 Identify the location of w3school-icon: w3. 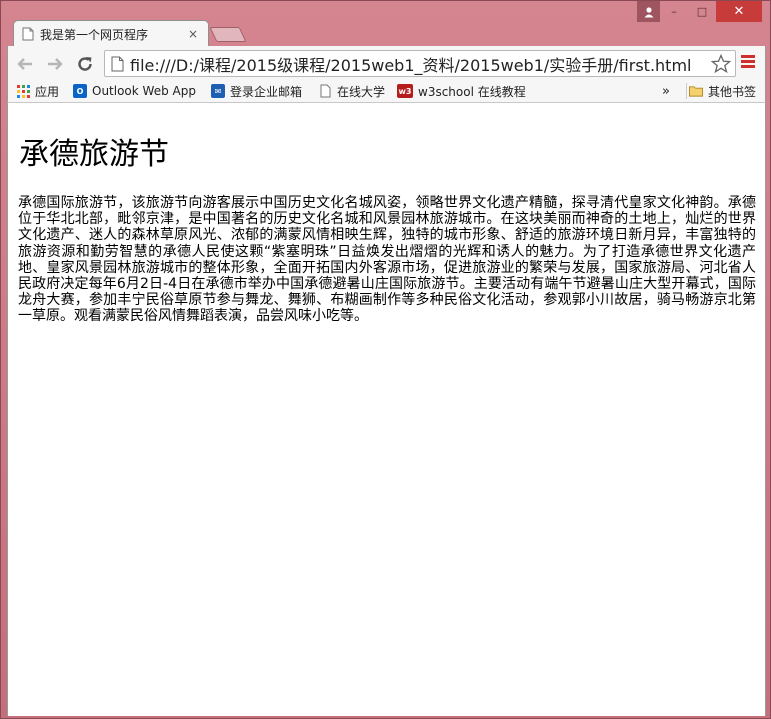
(405, 91).